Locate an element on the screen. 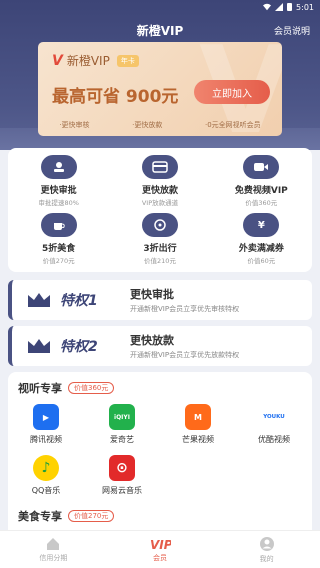  app-item: M 芒果视频 is located at coordinates (198, 424).